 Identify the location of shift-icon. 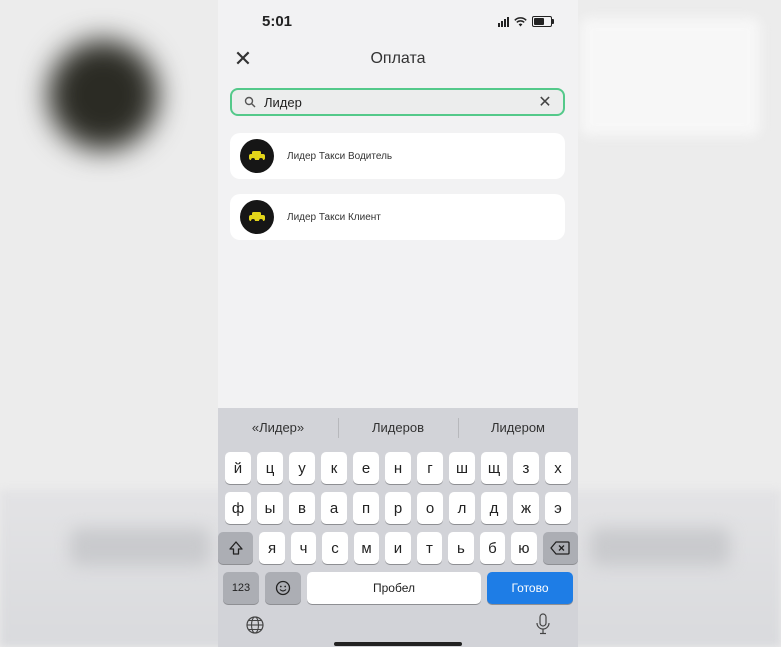
(236, 548).